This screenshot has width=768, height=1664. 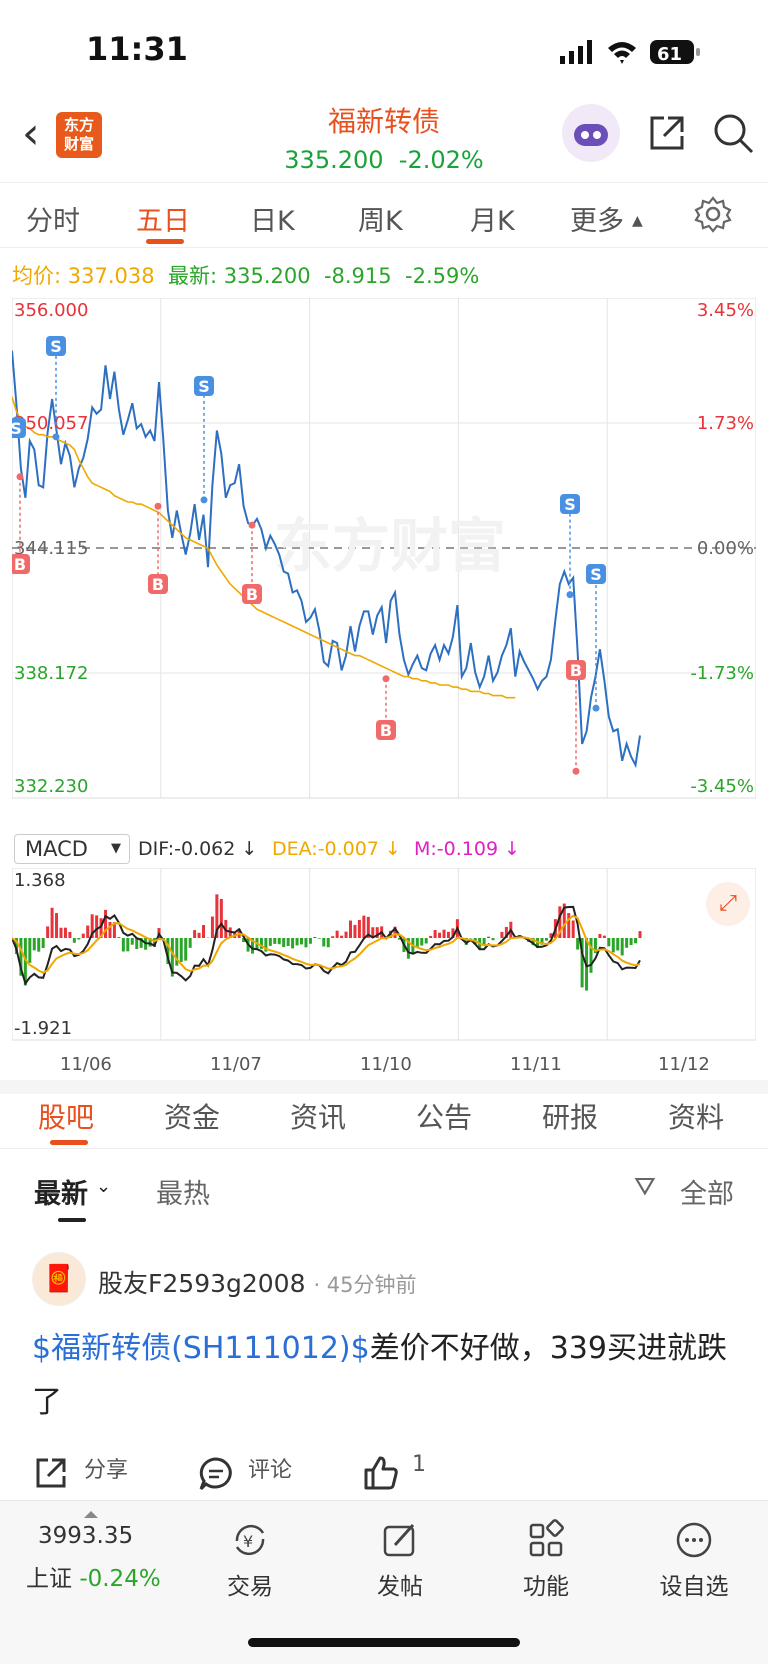 What do you see at coordinates (59, 1279) in the screenshot?
I see `avatar: 🧧` at bounding box center [59, 1279].